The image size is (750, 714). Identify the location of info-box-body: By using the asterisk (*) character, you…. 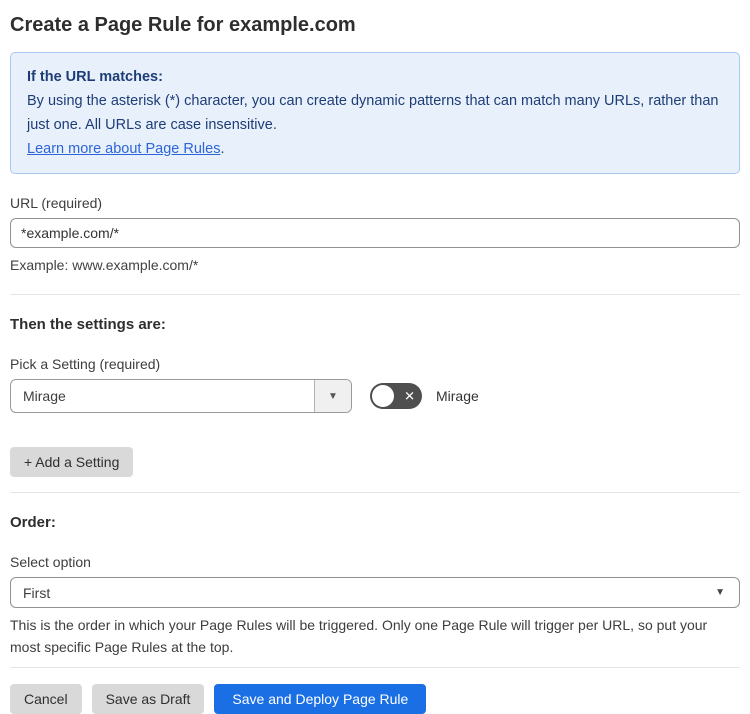
(373, 113).